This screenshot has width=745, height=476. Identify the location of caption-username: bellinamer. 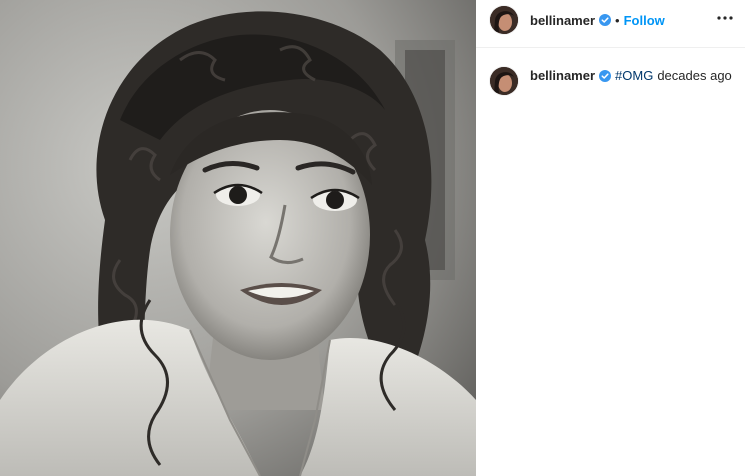
(562, 75).